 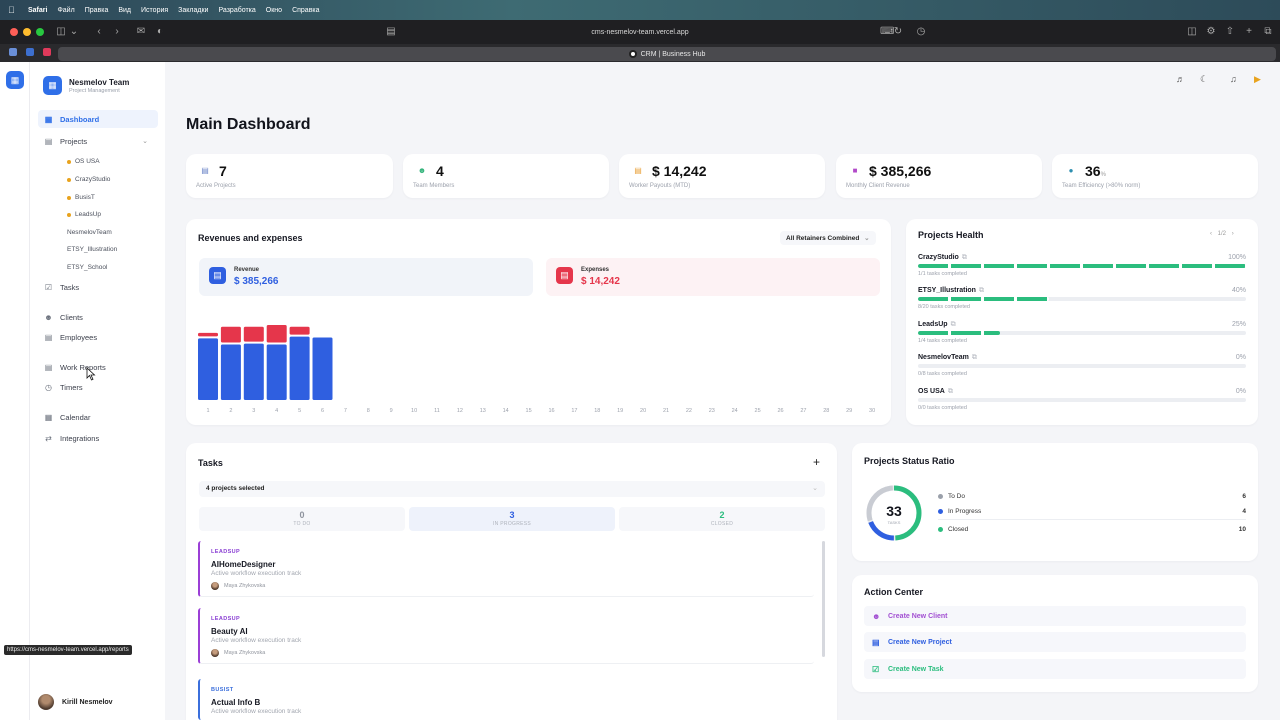 What do you see at coordinates (27, 32) in the screenshot?
I see `minimize-window-button` at bounding box center [27, 32].